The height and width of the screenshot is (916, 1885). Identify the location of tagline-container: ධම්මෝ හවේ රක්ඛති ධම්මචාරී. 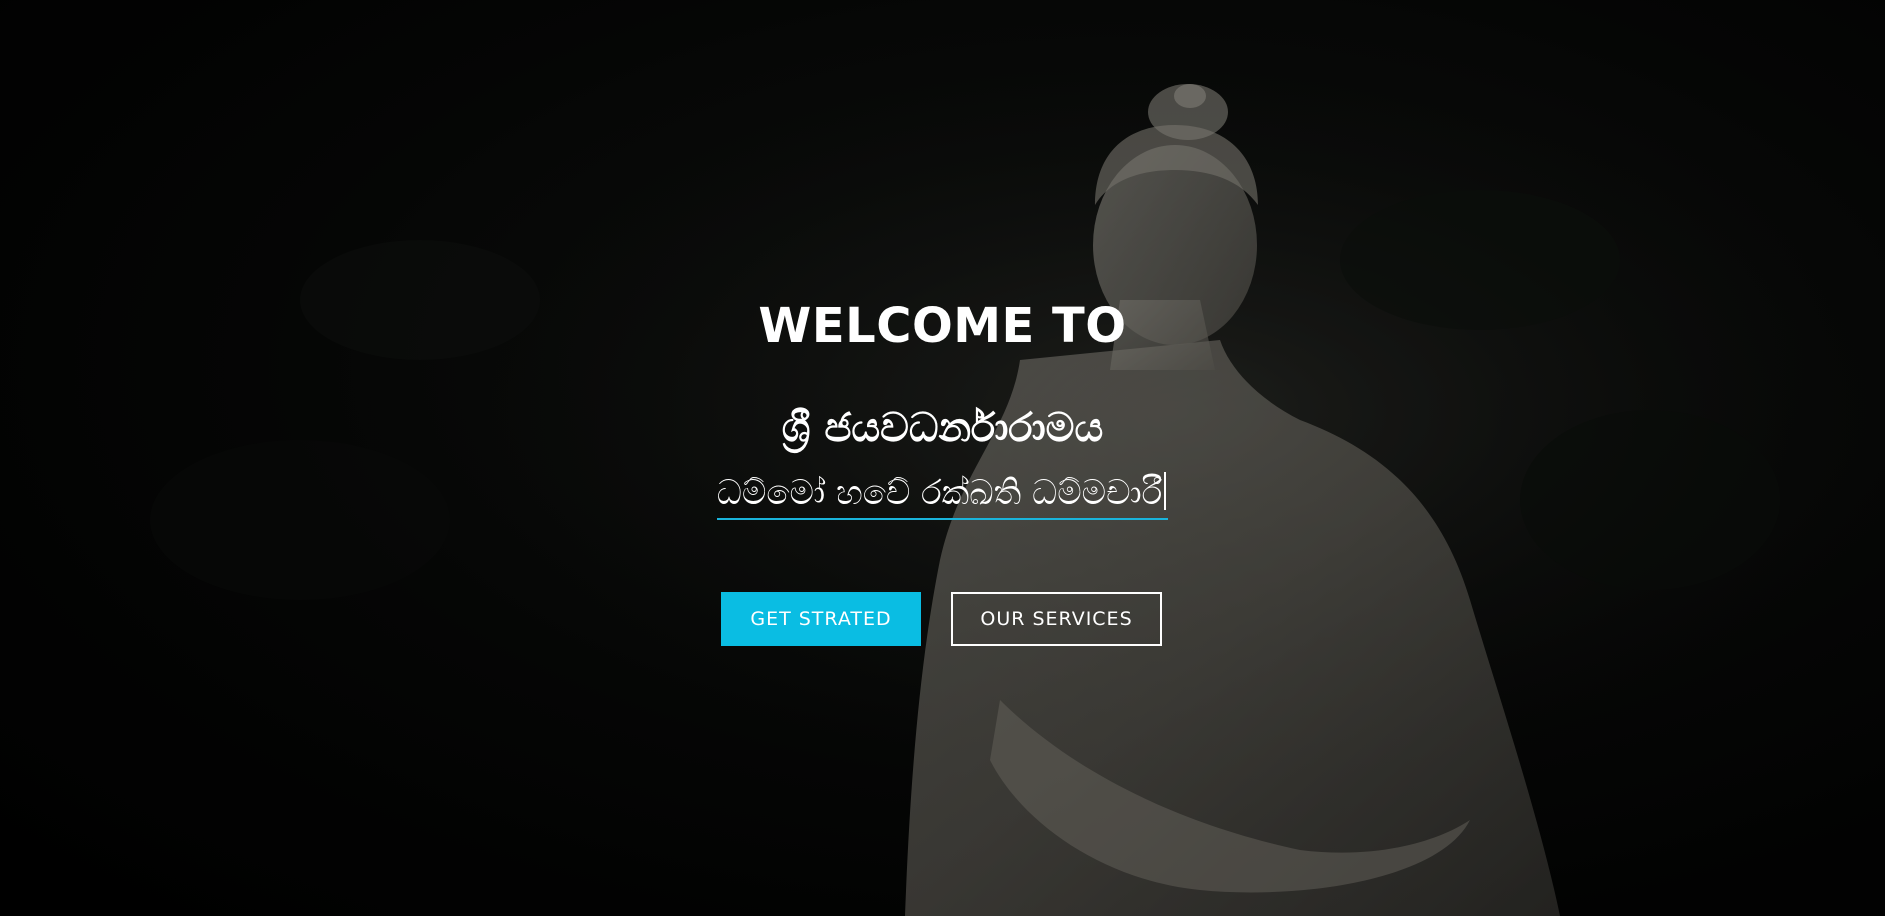
(942, 495).